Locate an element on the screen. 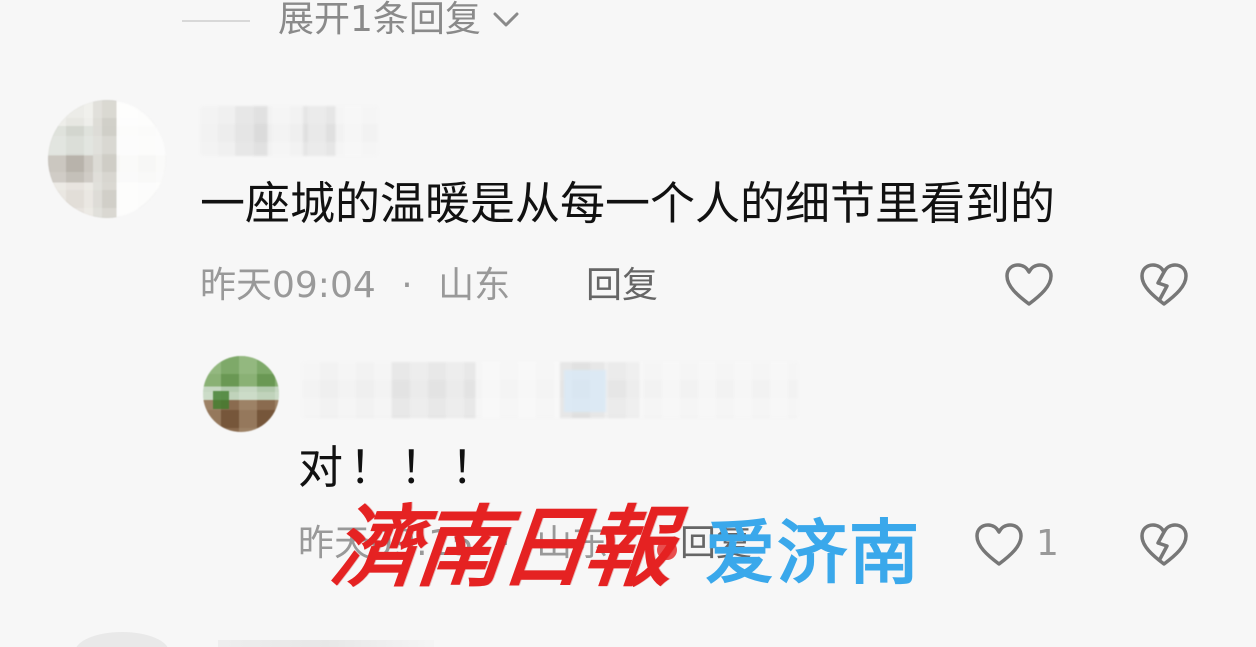  reply-avatar is located at coordinates (241, 394).